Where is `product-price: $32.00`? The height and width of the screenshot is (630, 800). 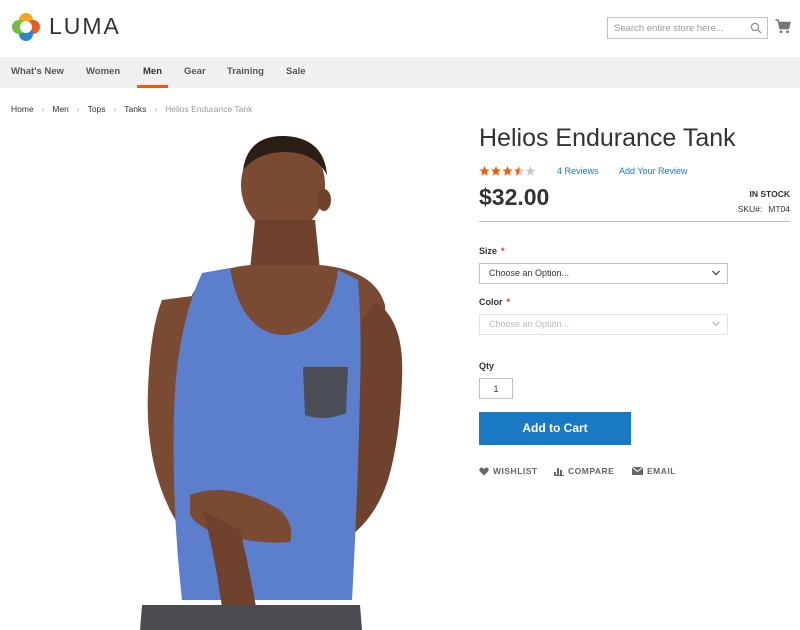 product-price: $32.00 is located at coordinates (514, 197).